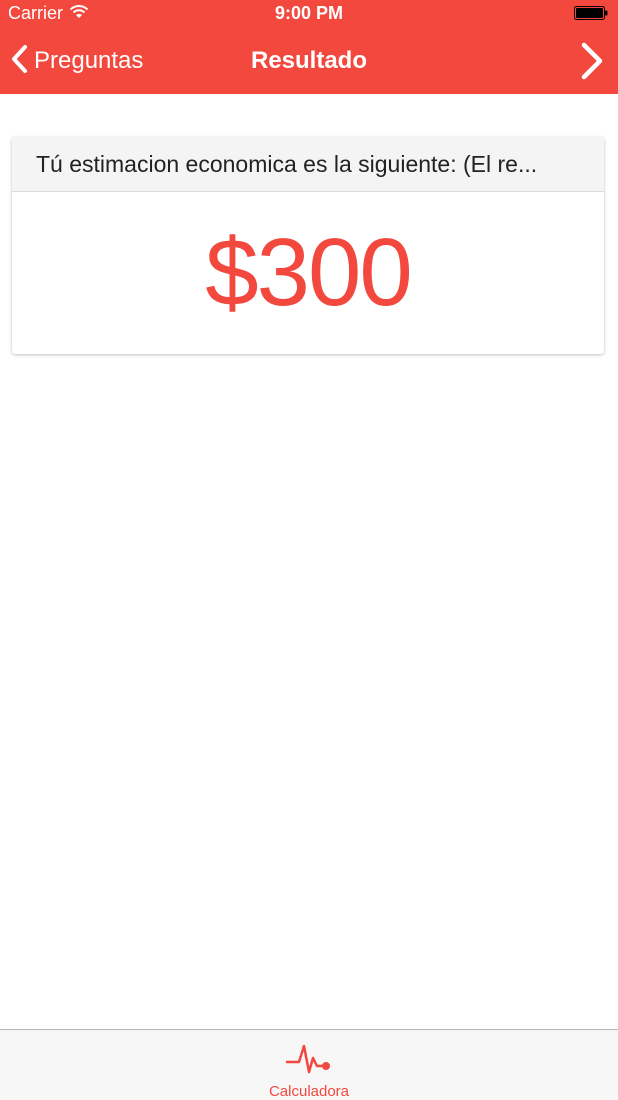 This screenshot has height=1100, width=618. What do you see at coordinates (591, 13) in the screenshot?
I see `battery-icon` at bounding box center [591, 13].